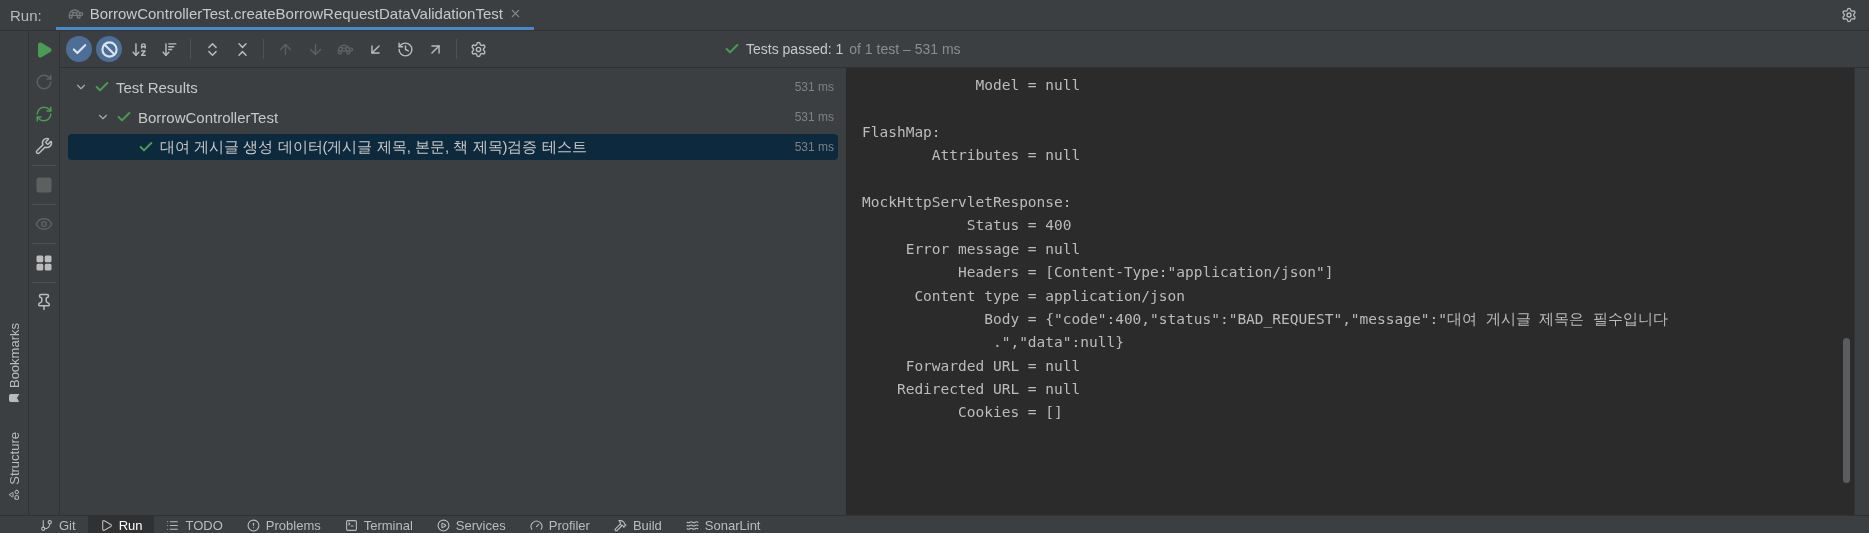 Image resolution: width=1869 pixels, height=533 pixels. I want to click on wrench-icon, so click(44, 146).